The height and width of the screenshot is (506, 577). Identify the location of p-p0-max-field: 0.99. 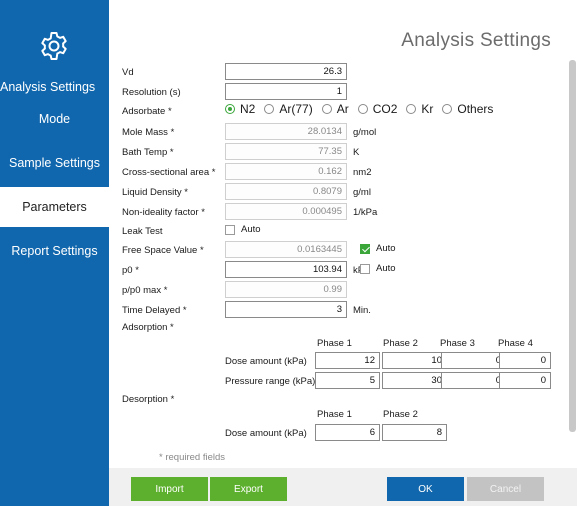
(286, 289).